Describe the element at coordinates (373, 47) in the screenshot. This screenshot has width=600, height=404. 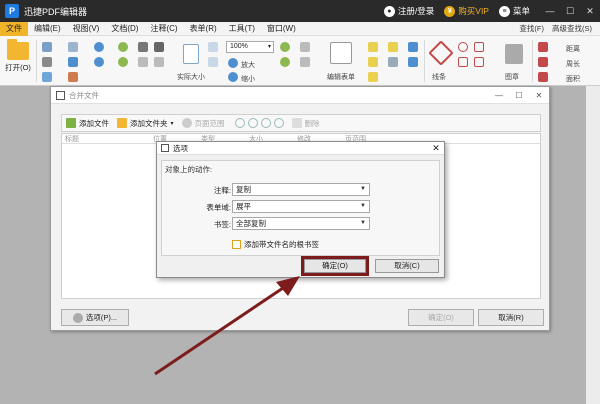
I see `note-icon` at that location.